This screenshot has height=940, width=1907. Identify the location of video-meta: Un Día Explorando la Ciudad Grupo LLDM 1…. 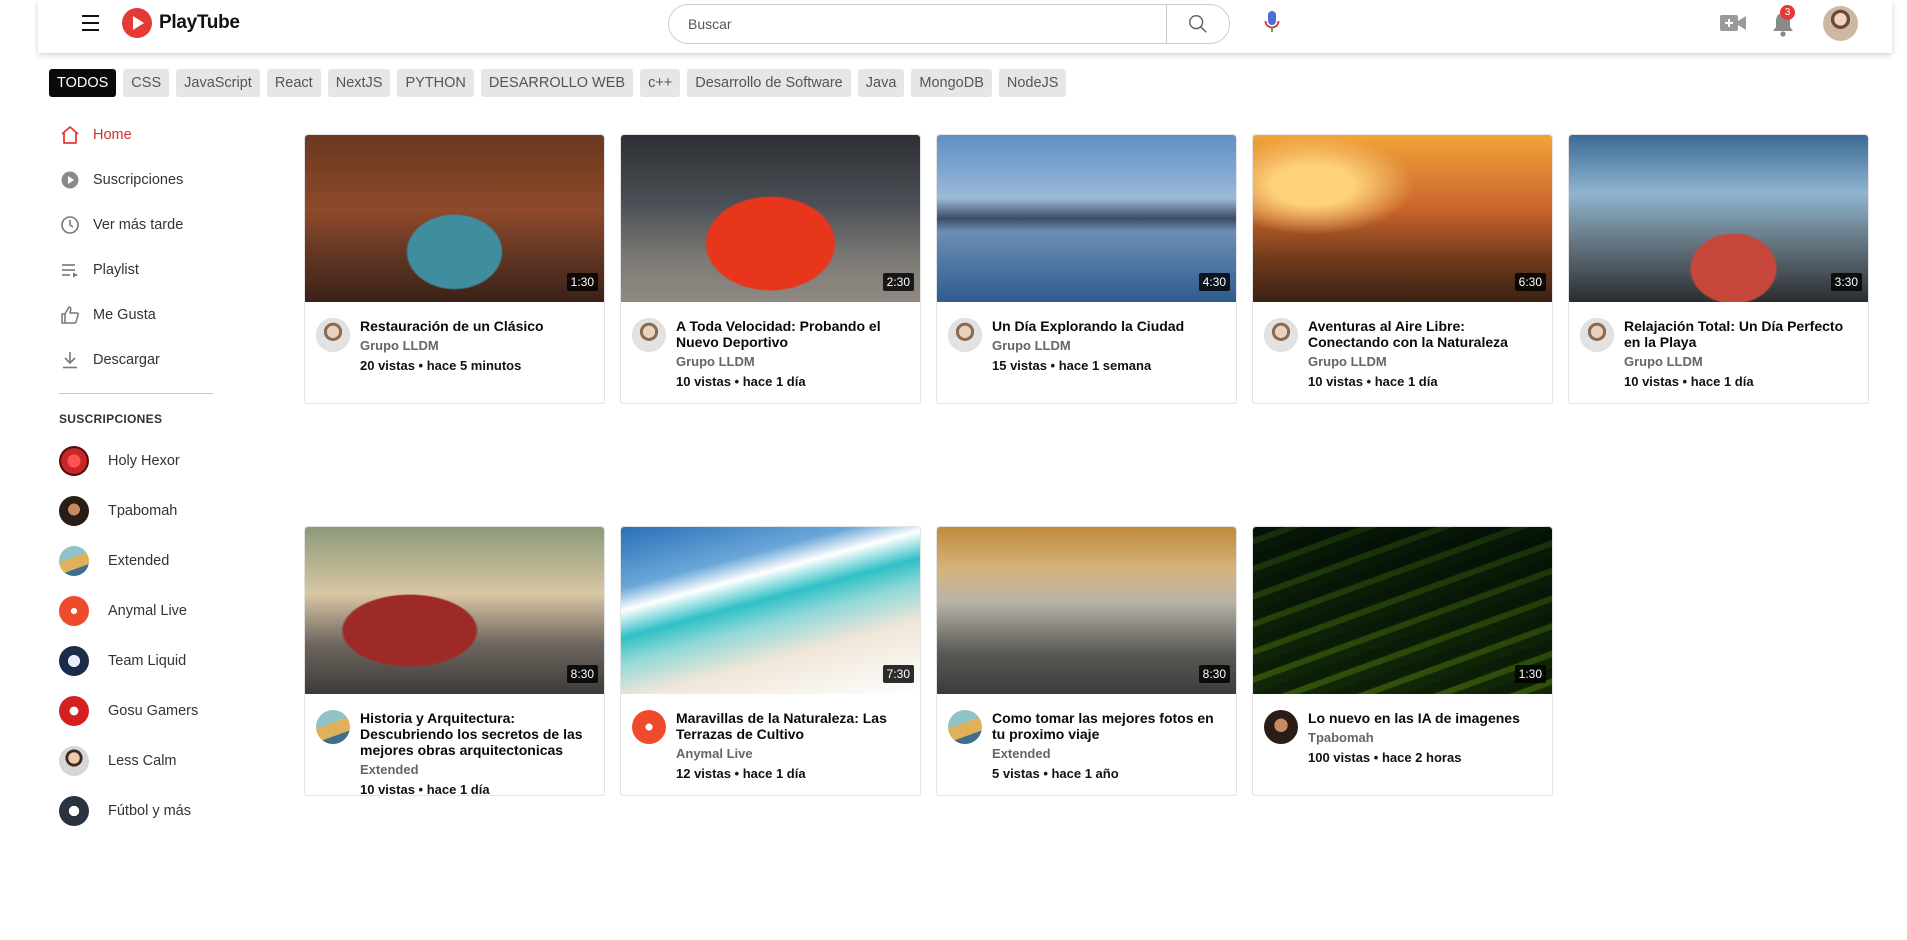
(1109, 346).